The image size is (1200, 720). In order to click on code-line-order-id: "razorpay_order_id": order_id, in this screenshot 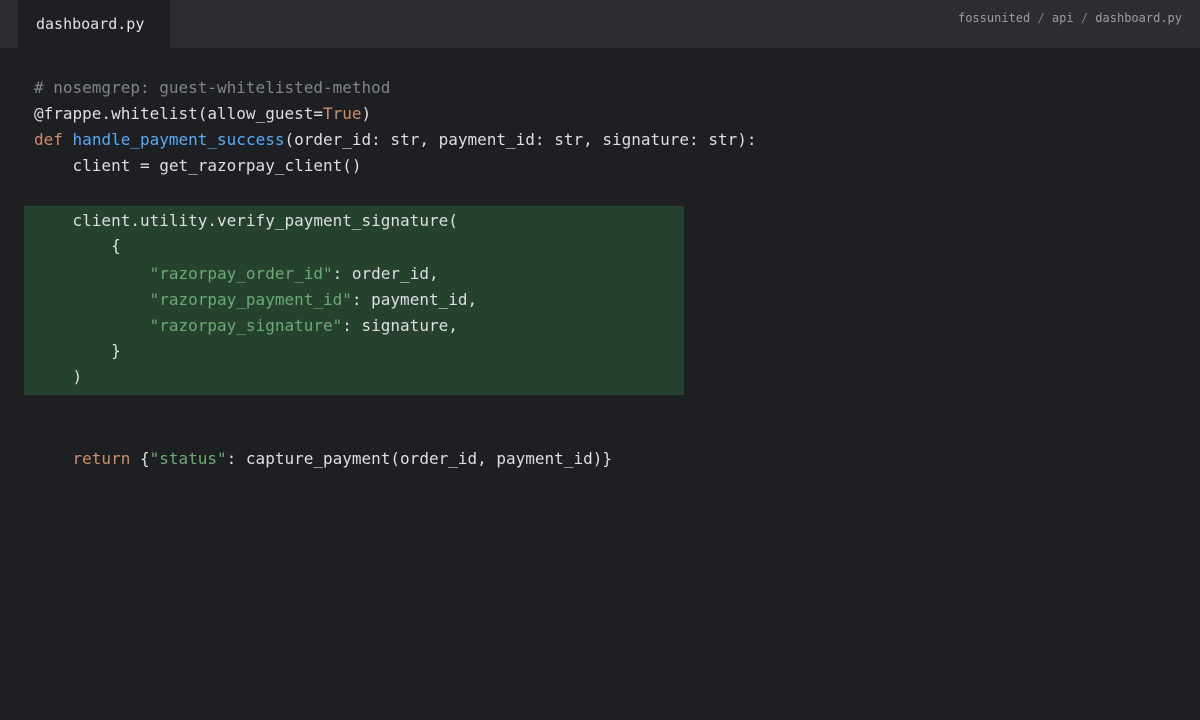, I will do `click(236, 274)`.